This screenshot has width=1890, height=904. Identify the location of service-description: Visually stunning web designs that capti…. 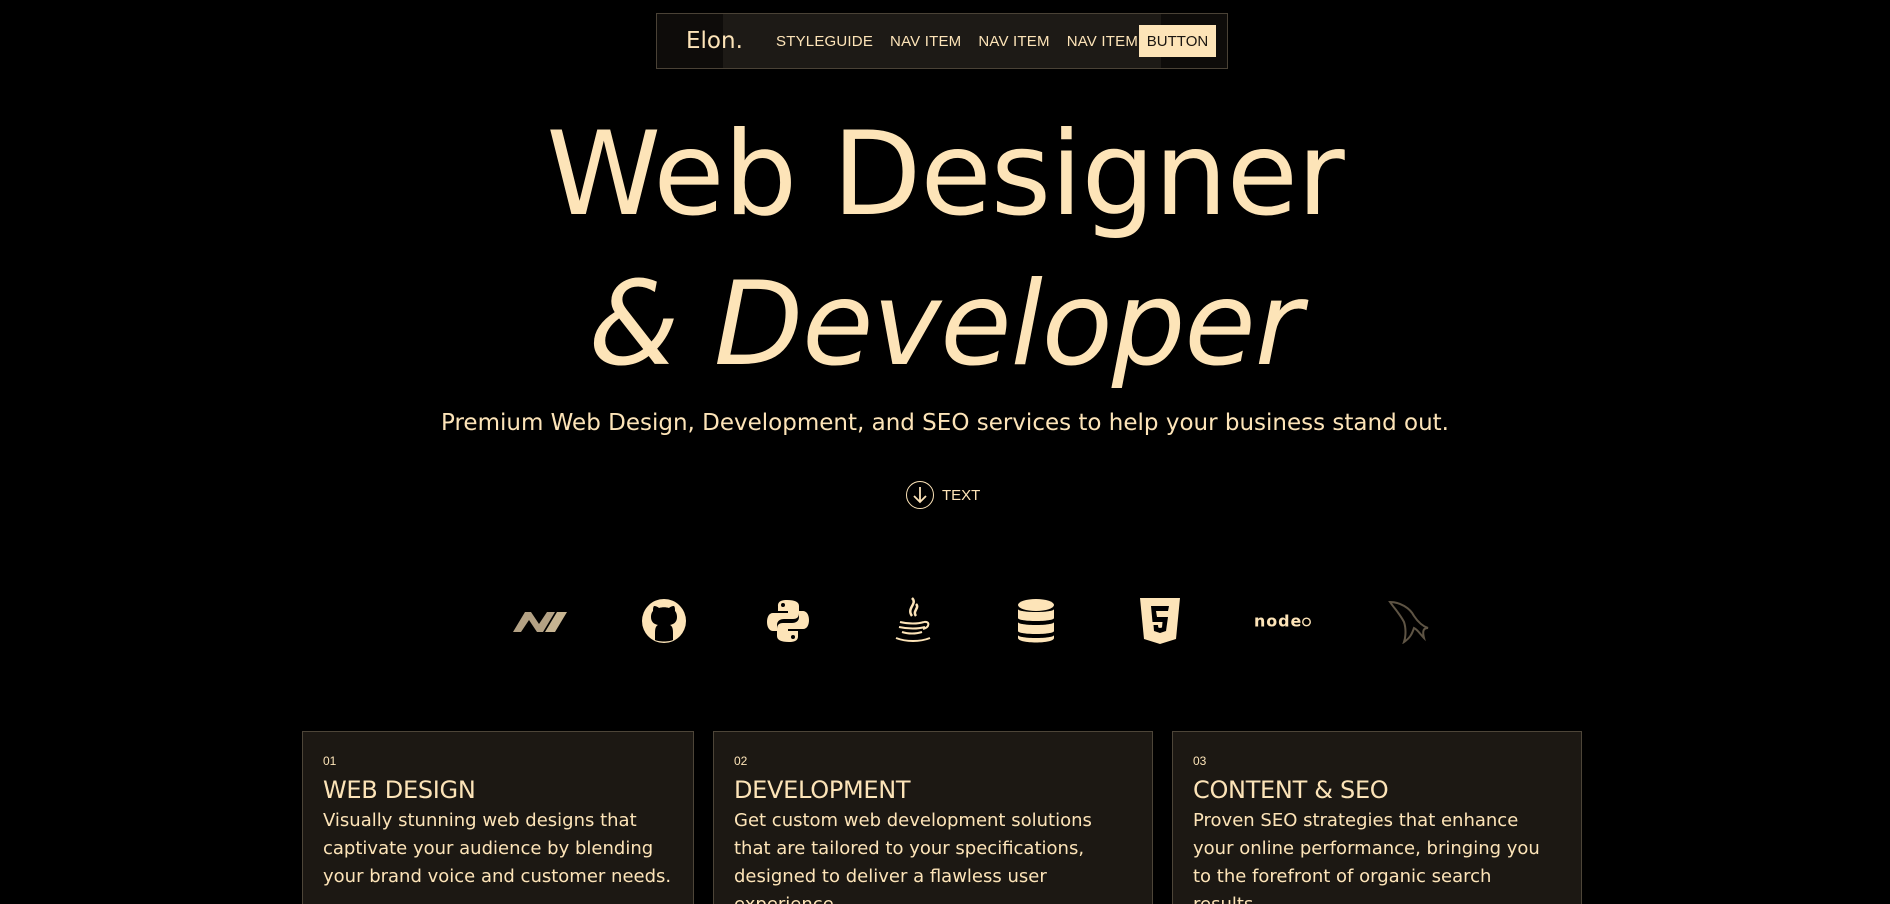
(497, 848).